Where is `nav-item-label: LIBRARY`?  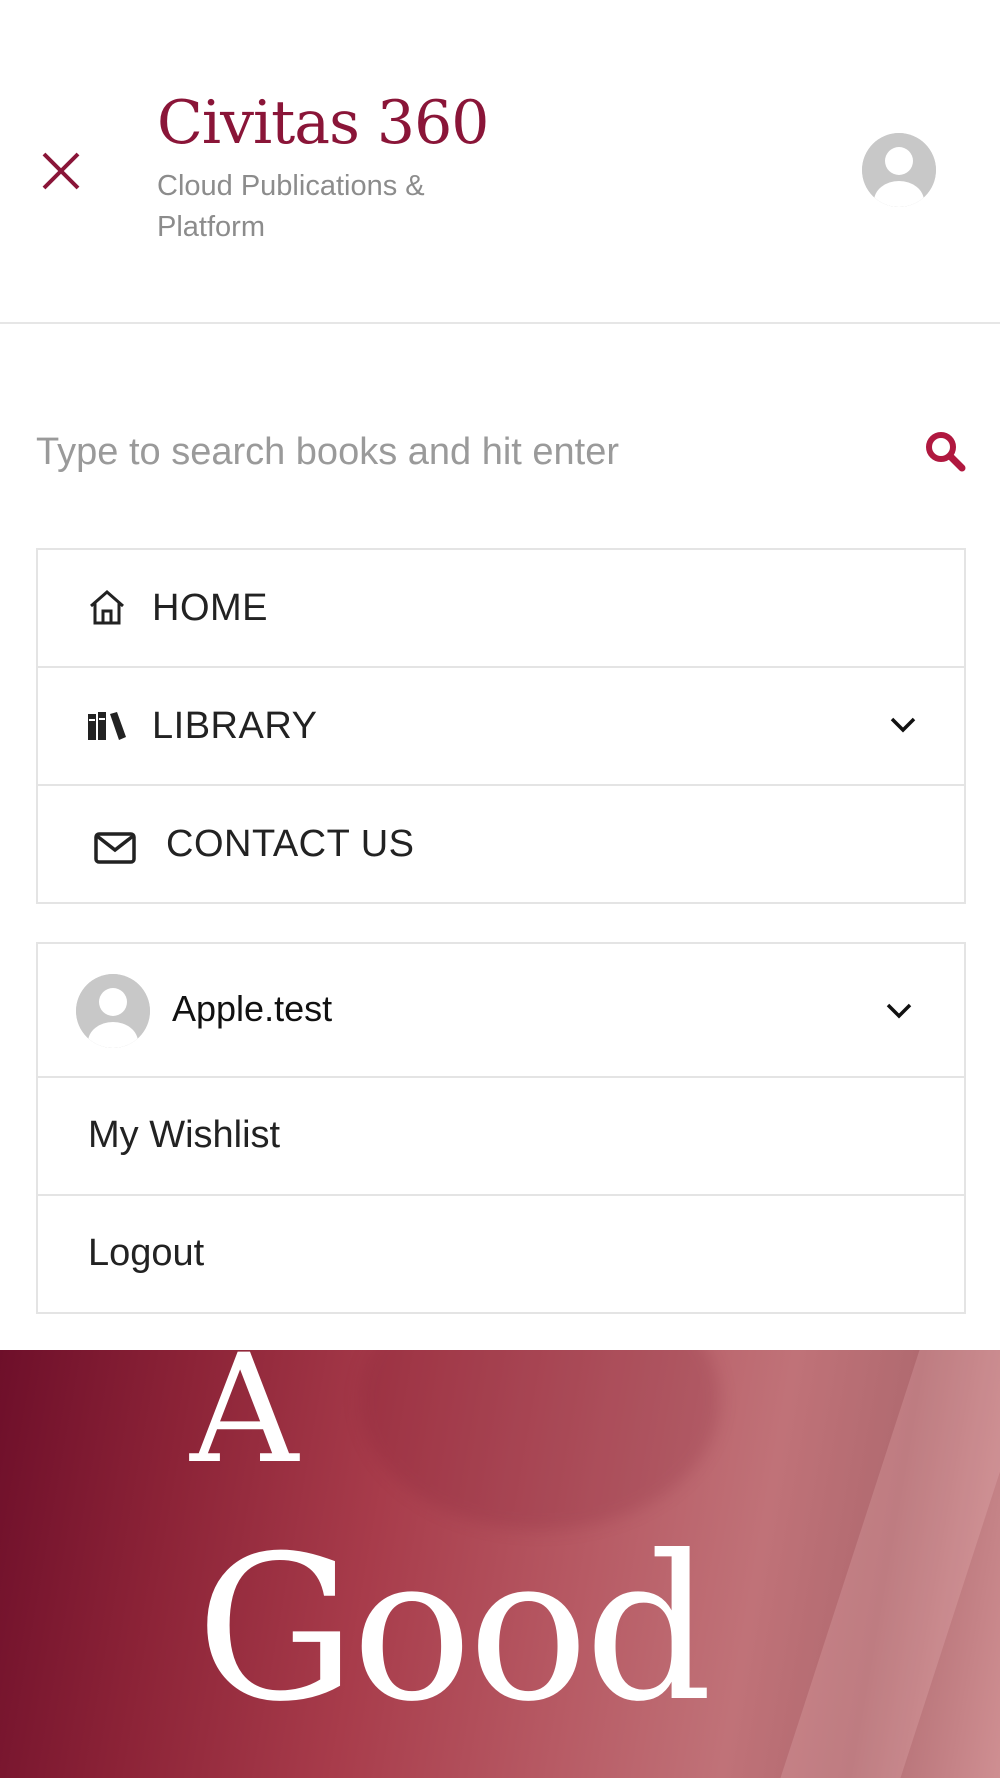 nav-item-label: LIBRARY is located at coordinates (235, 726).